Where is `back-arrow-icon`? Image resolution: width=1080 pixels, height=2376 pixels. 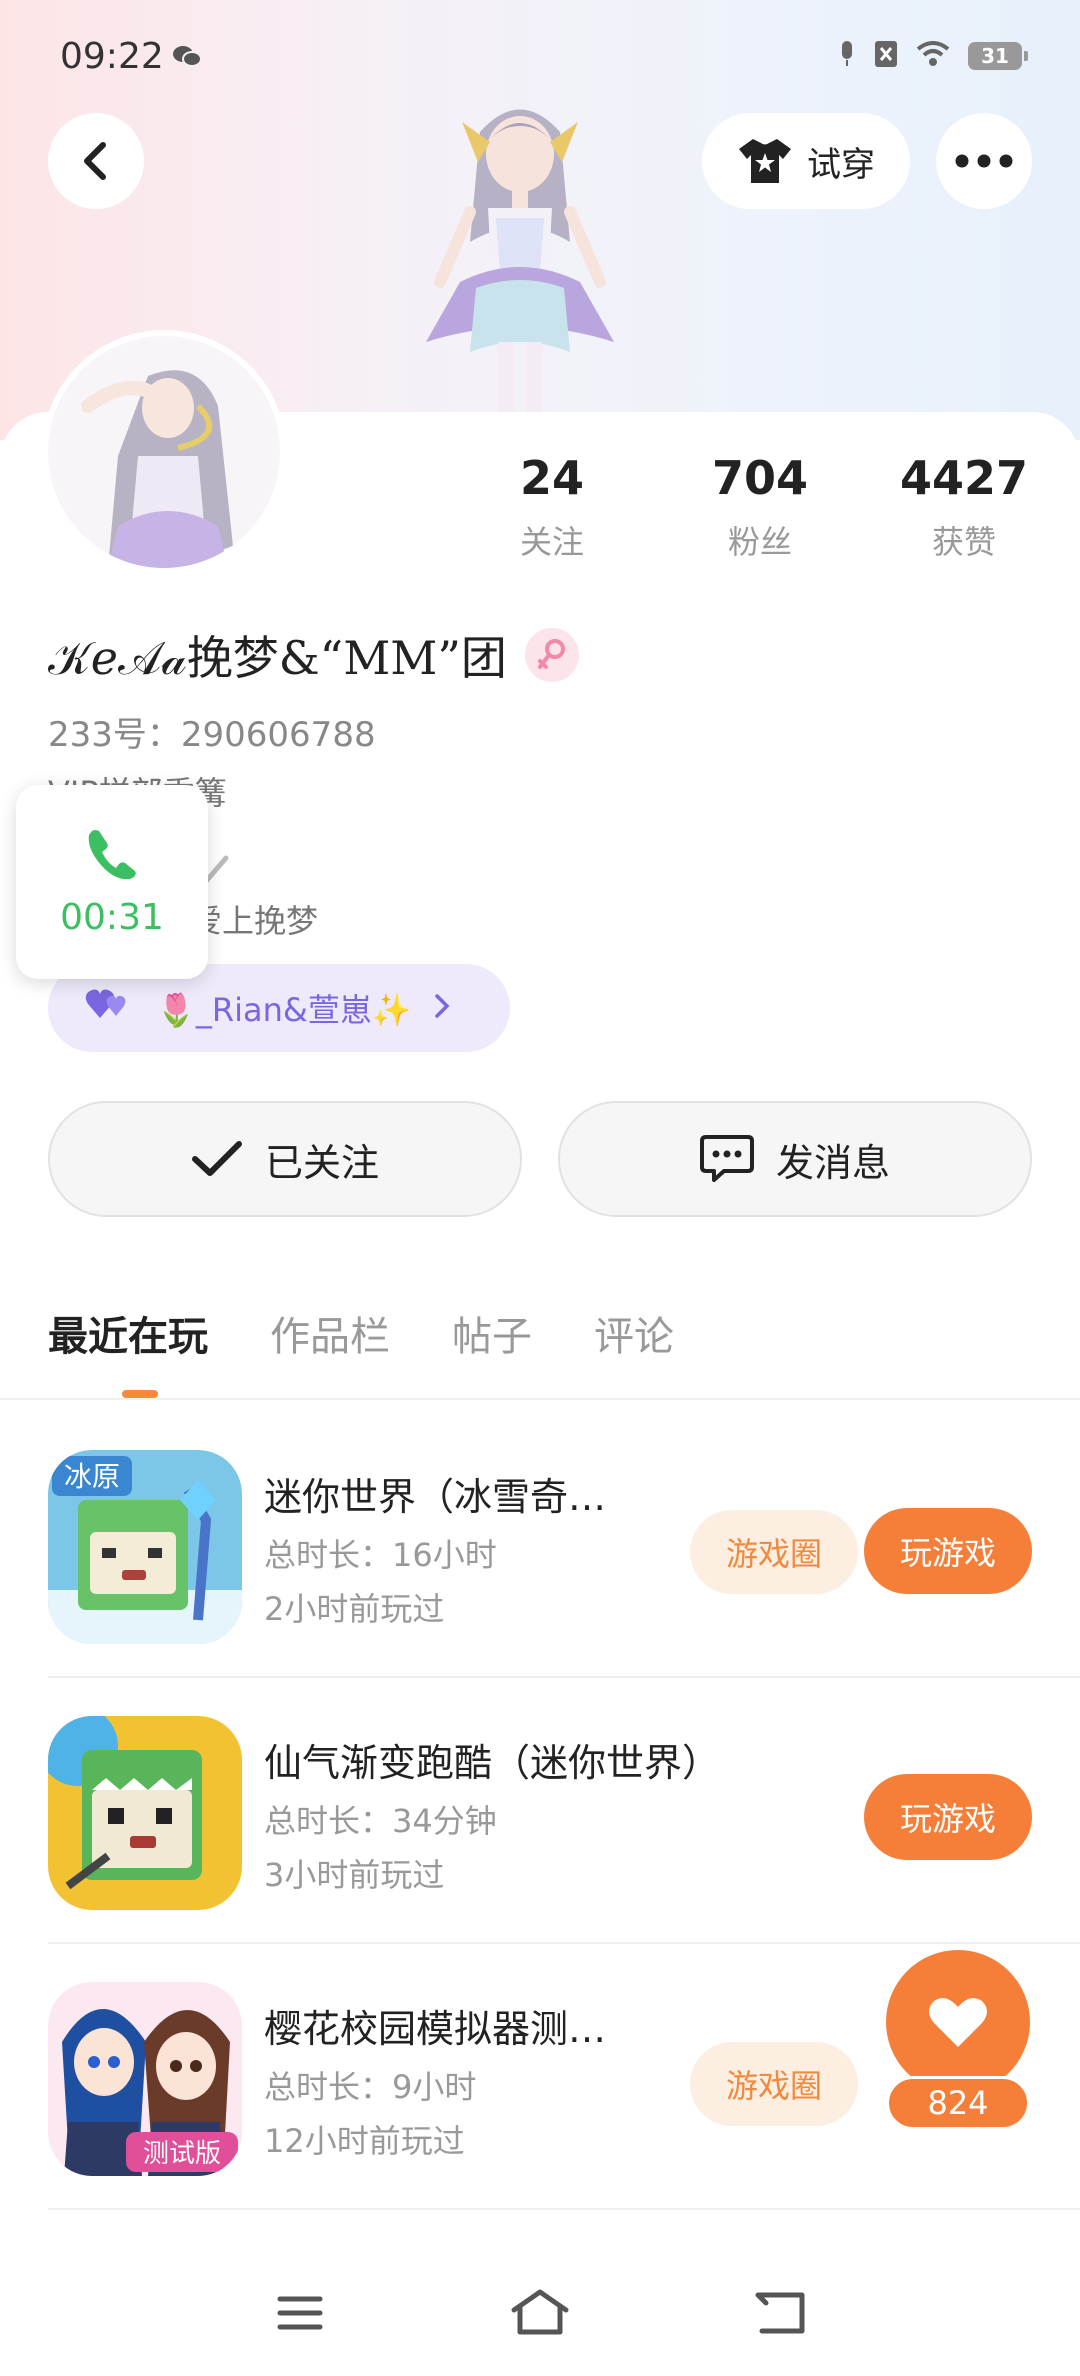 back-arrow-icon is located at coordinates (780, 2313).